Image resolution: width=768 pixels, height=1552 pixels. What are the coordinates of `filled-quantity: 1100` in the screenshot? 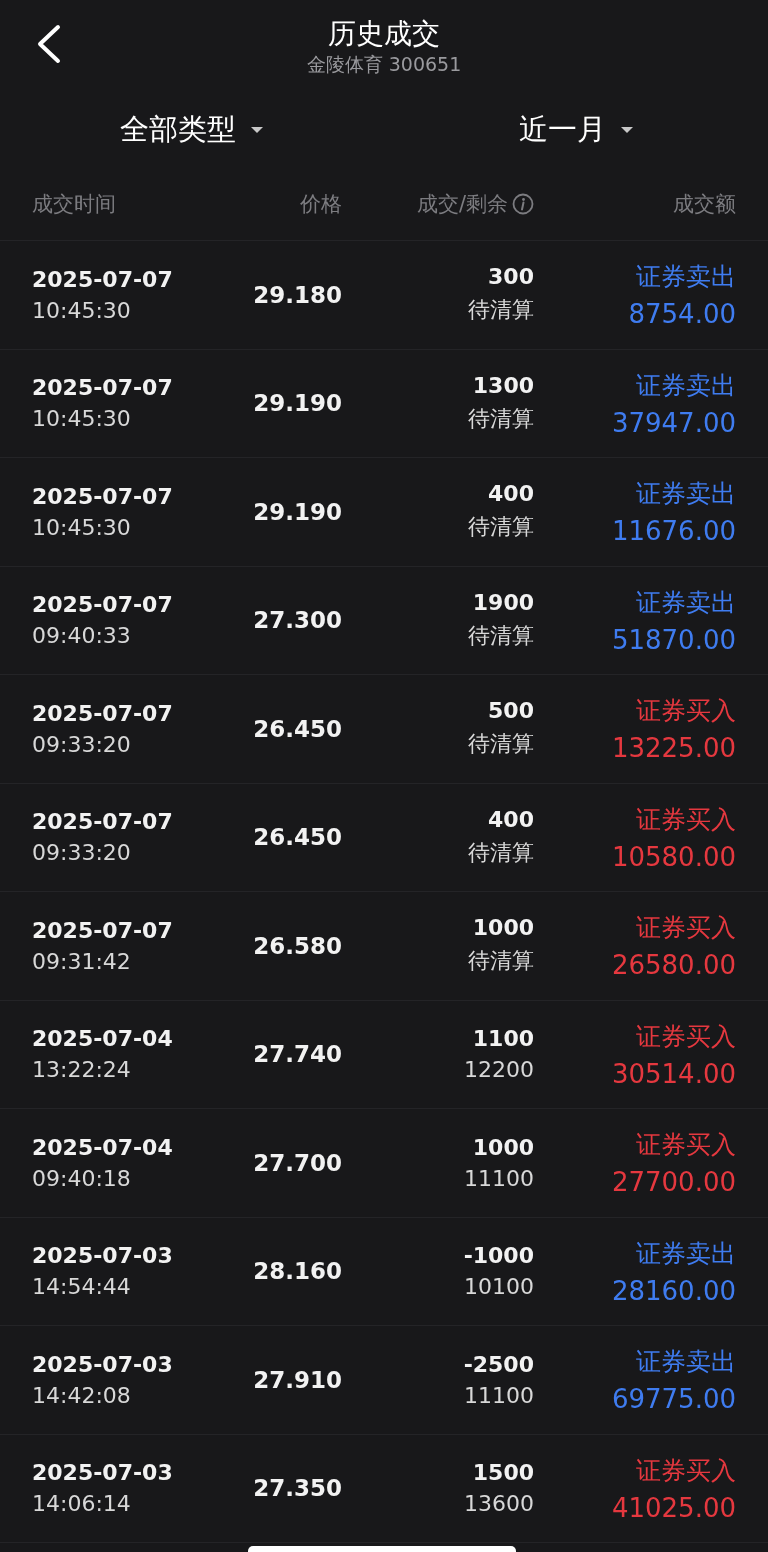 It's located at (503, 1039).